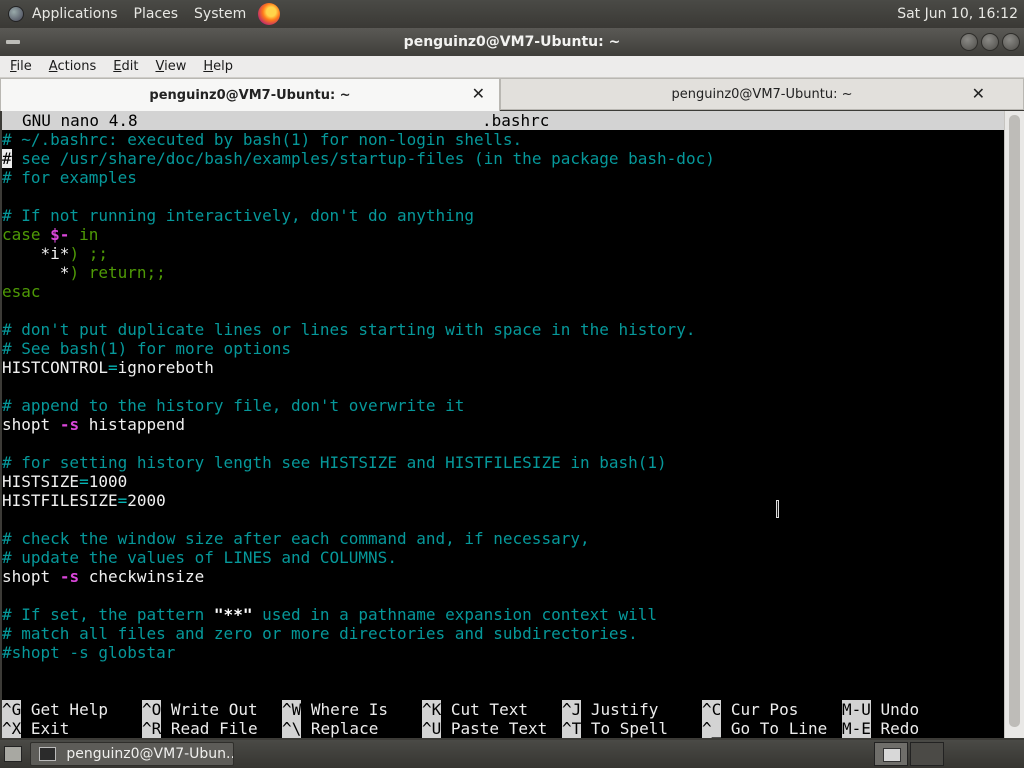 This screenshot has width=1024, height=768. I want to click on editor-line: HISTFILESIZE=2000, so click(84, 500).